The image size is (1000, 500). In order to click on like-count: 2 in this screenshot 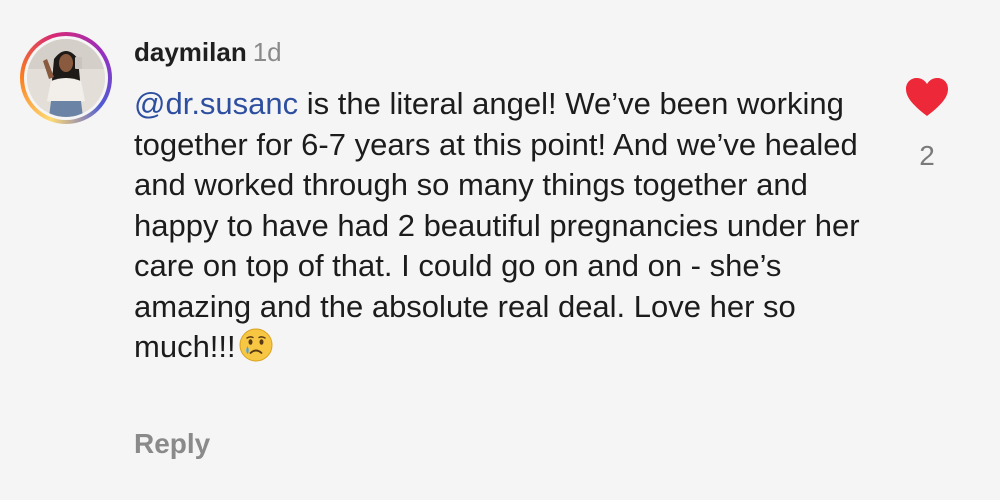, I will do `click(927, 156)`.